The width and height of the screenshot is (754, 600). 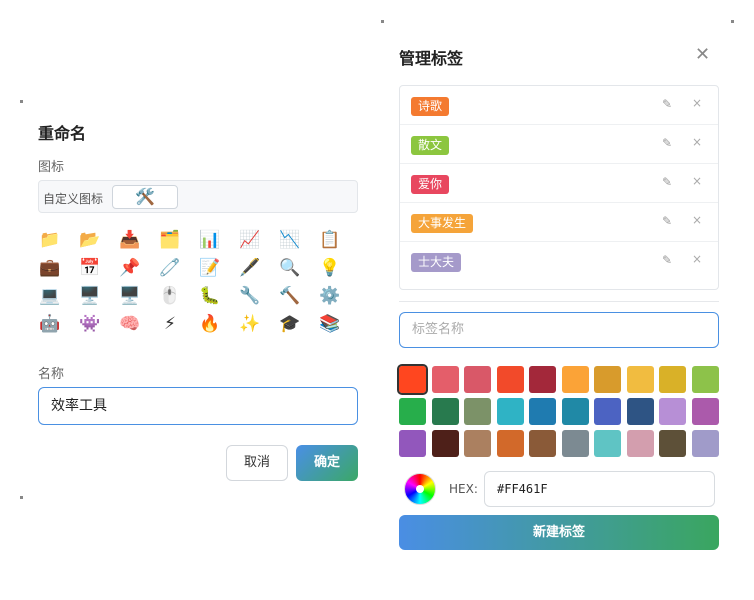 What do you see at coordinates (50, 324) in the screenshot?
I see `icon-option: 🤖` at bounding box center [50, 324].